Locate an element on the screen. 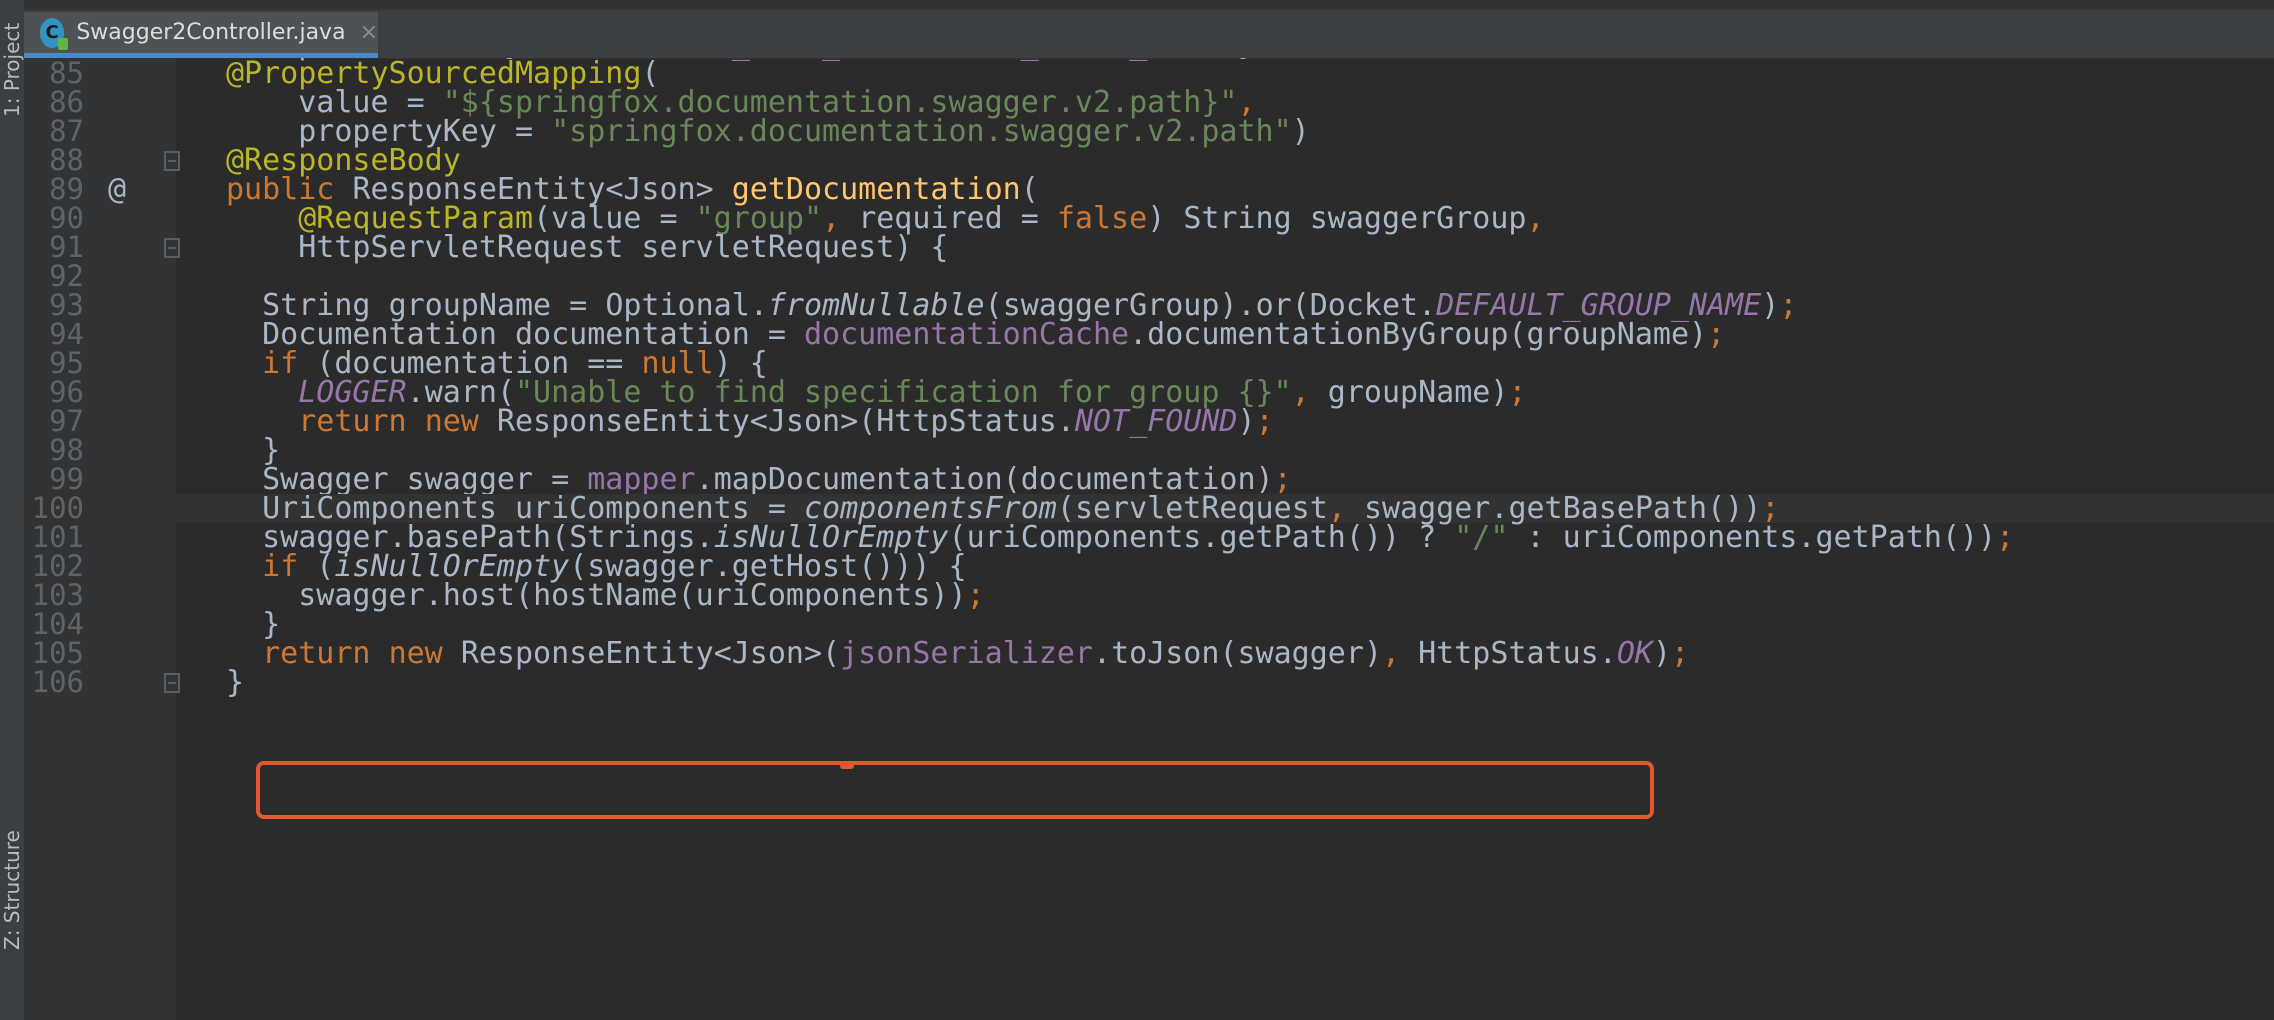 Image resolution: width=2274 pixels, height=1020 pixels. line-number: 90 is located at coordinates (66, 218).